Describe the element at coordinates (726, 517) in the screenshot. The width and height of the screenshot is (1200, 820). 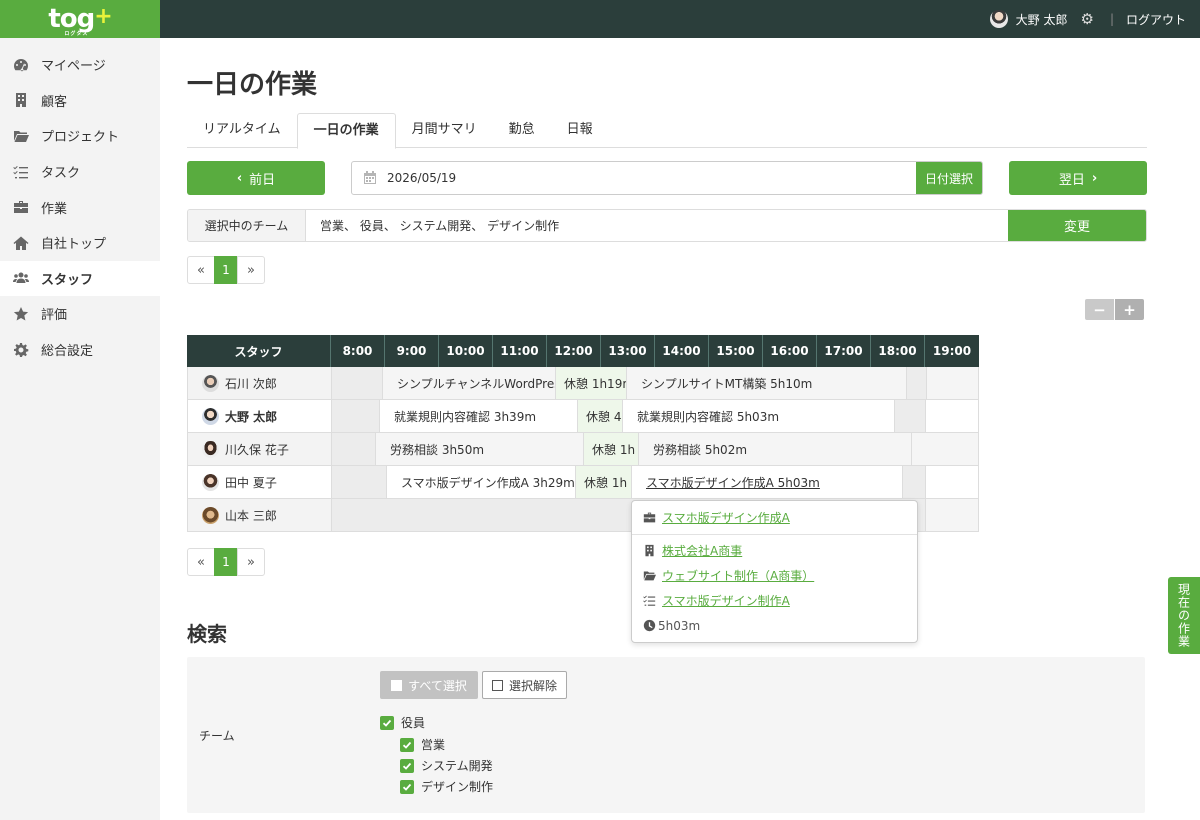
I see `popover-work-link: スマホ版デザイン作成A` at that location.